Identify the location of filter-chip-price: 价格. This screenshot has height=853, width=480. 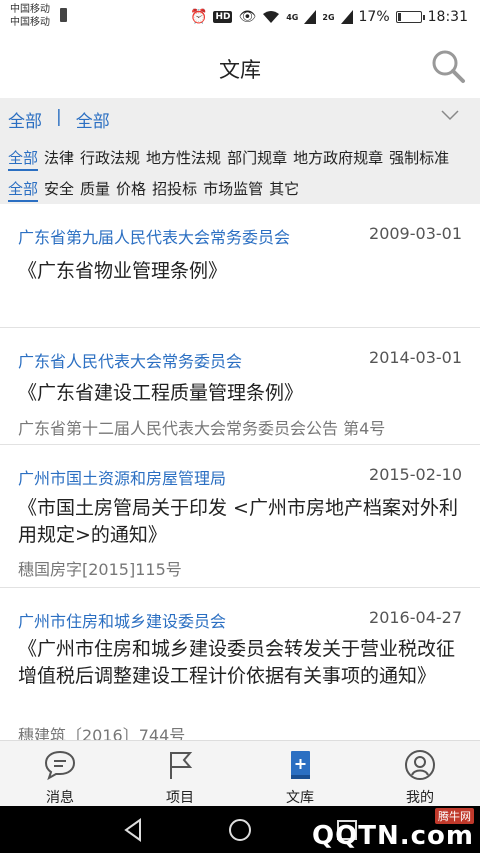
(131, 190).